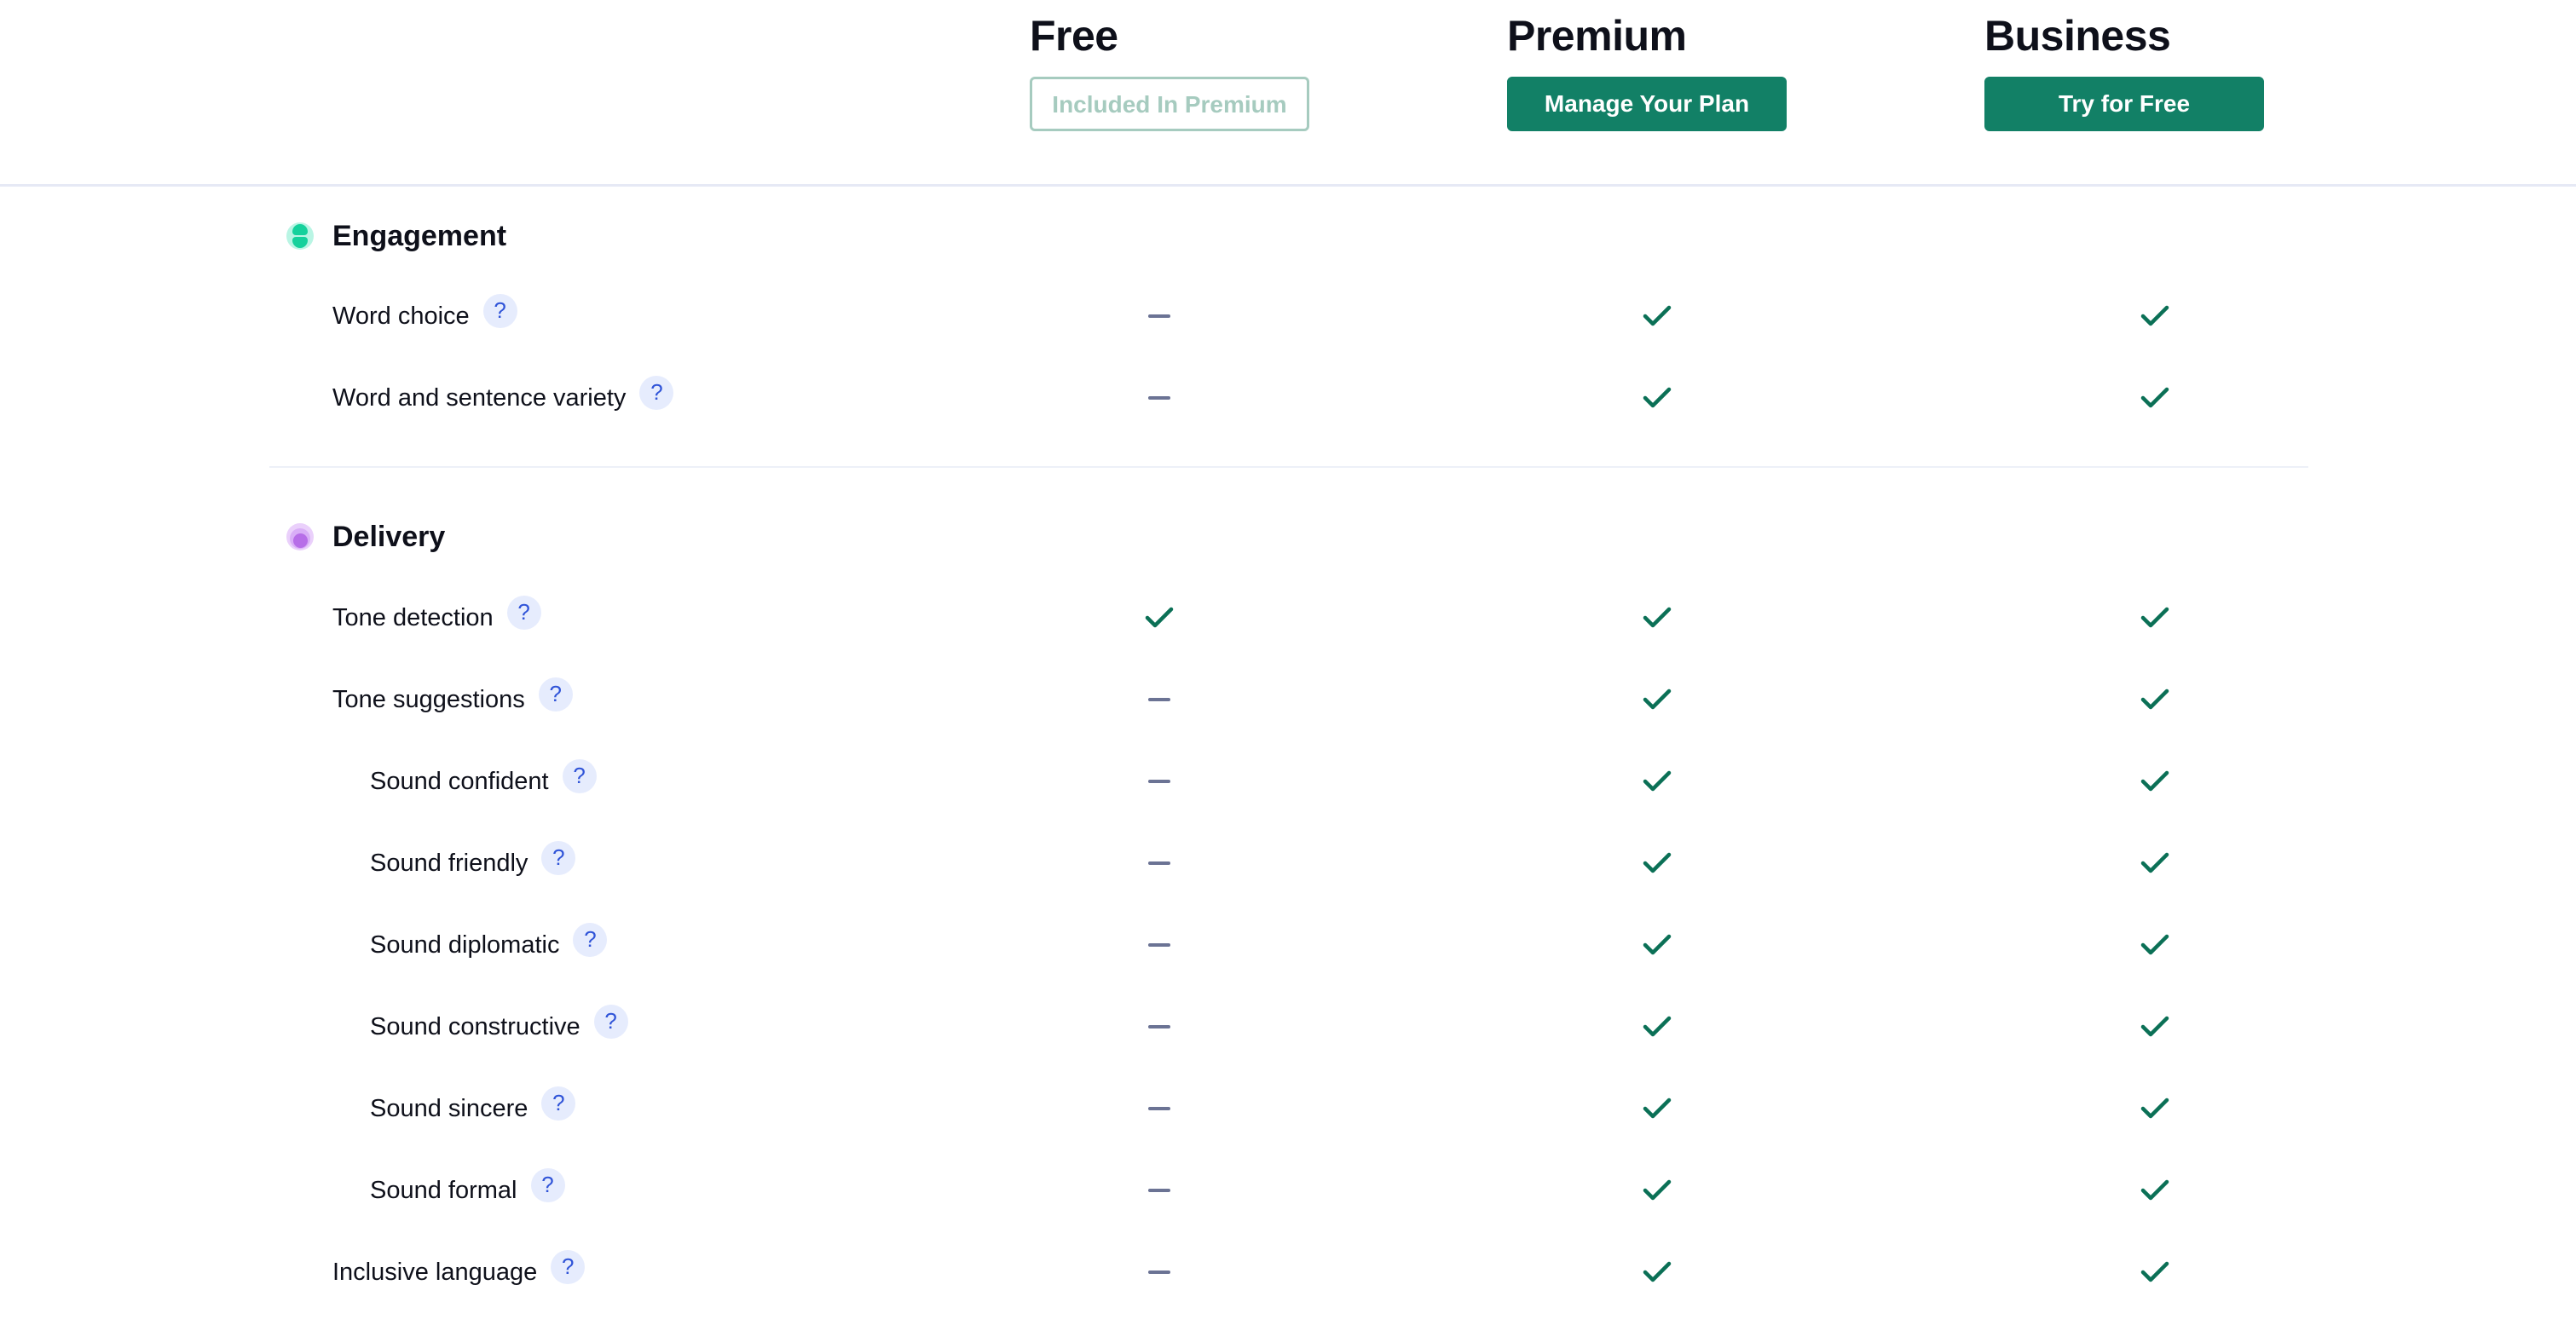 The image size is (2576, 1331). What do you see at coordinates (2124, 104) in the screenshot?
I see `try-for-free-button: Try for Free` at bounding box center [2124, 104].